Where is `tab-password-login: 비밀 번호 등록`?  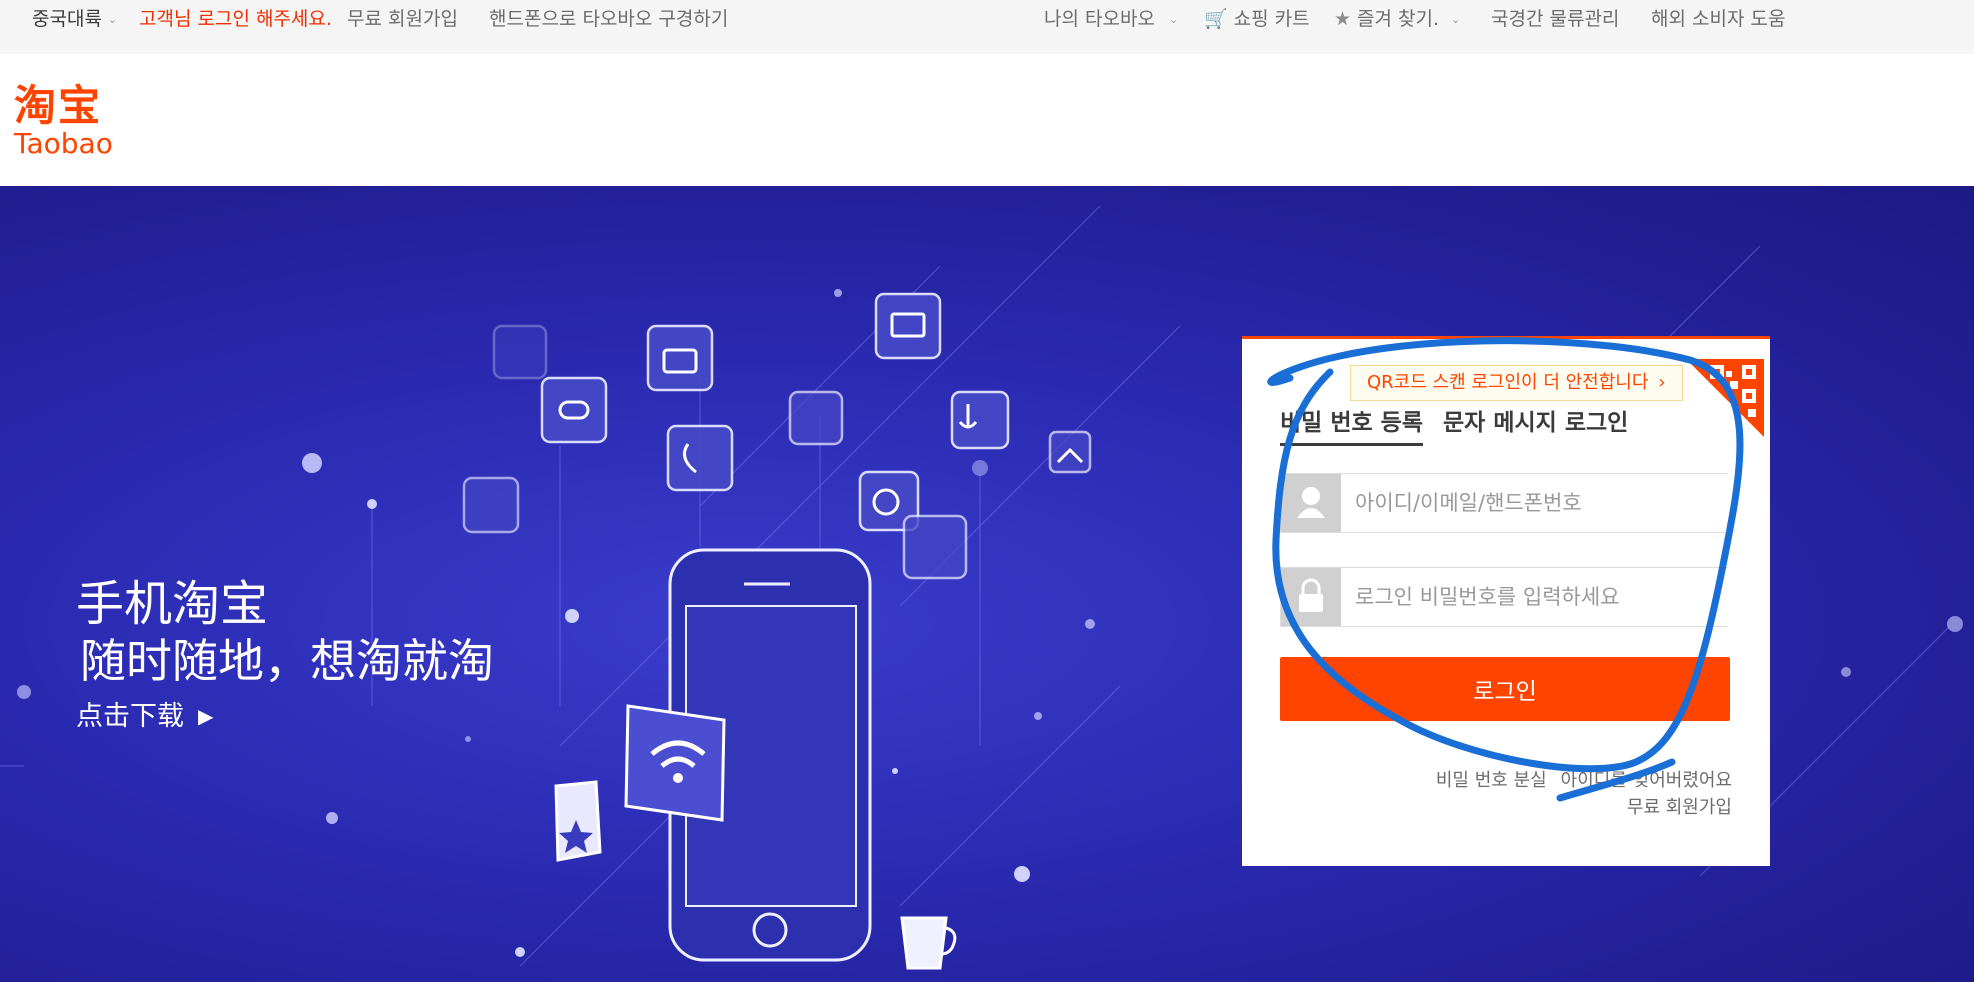 tab-password-login: 비밀 번호 등록 is located at coordinates (1351, 424).